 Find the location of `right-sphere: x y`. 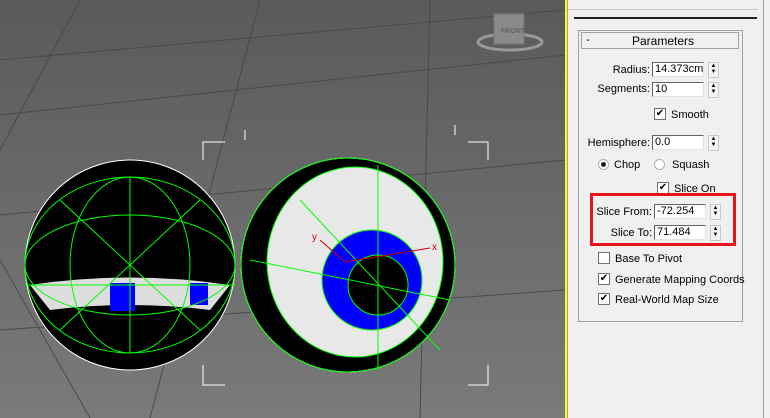

right-sphere: x y is located at coordinates (348, 265).